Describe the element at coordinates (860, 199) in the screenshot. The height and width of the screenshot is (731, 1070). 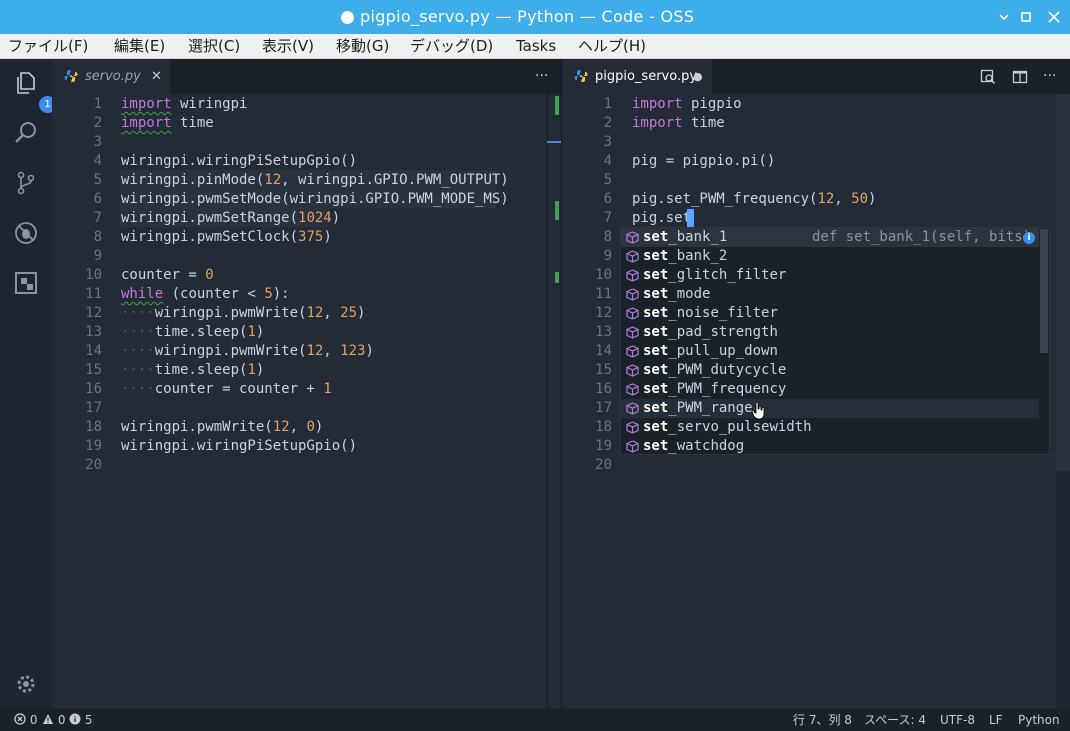
I see `number-token: 50` at that location.